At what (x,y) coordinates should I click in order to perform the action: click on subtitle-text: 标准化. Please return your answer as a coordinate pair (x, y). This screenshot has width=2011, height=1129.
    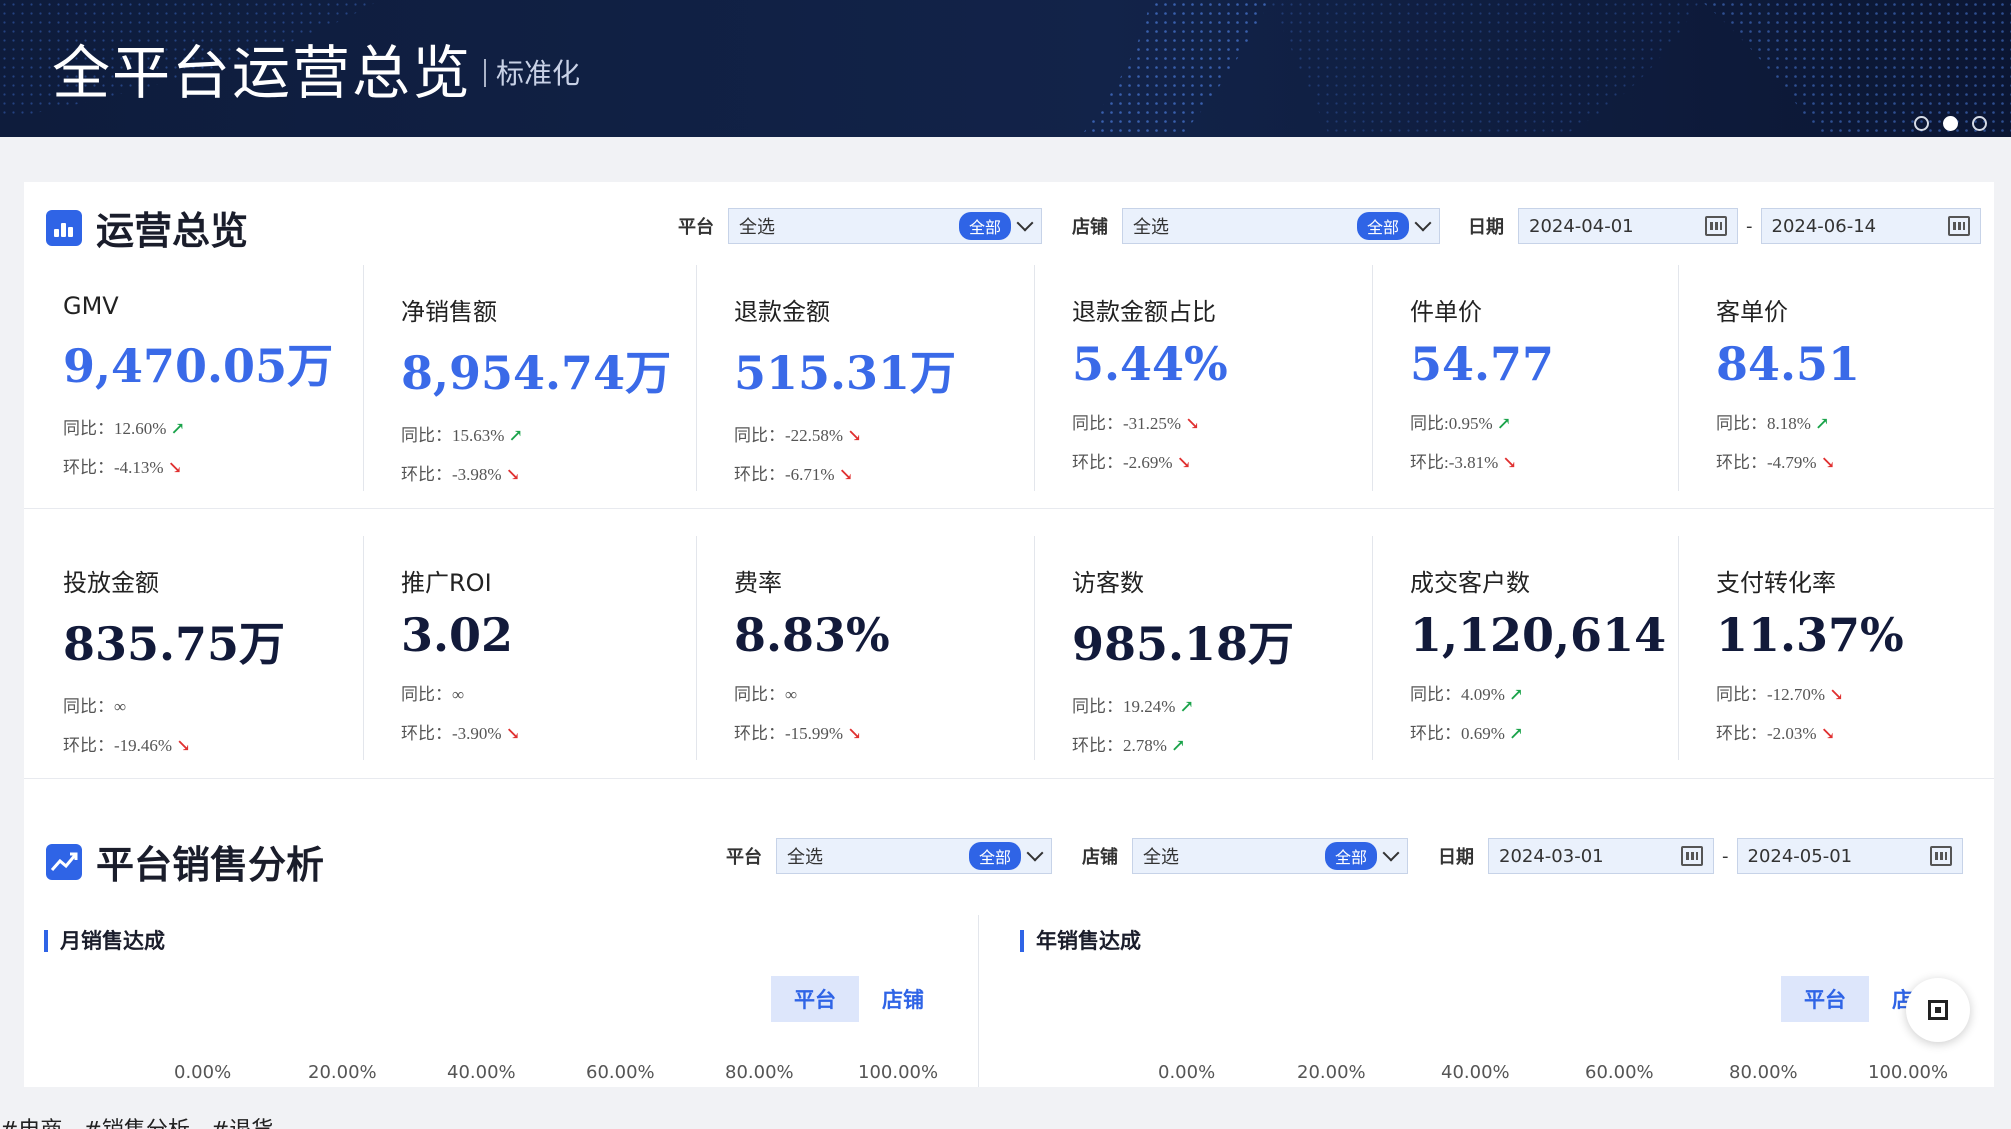
    Looking at the image, I should click on (538, 73).